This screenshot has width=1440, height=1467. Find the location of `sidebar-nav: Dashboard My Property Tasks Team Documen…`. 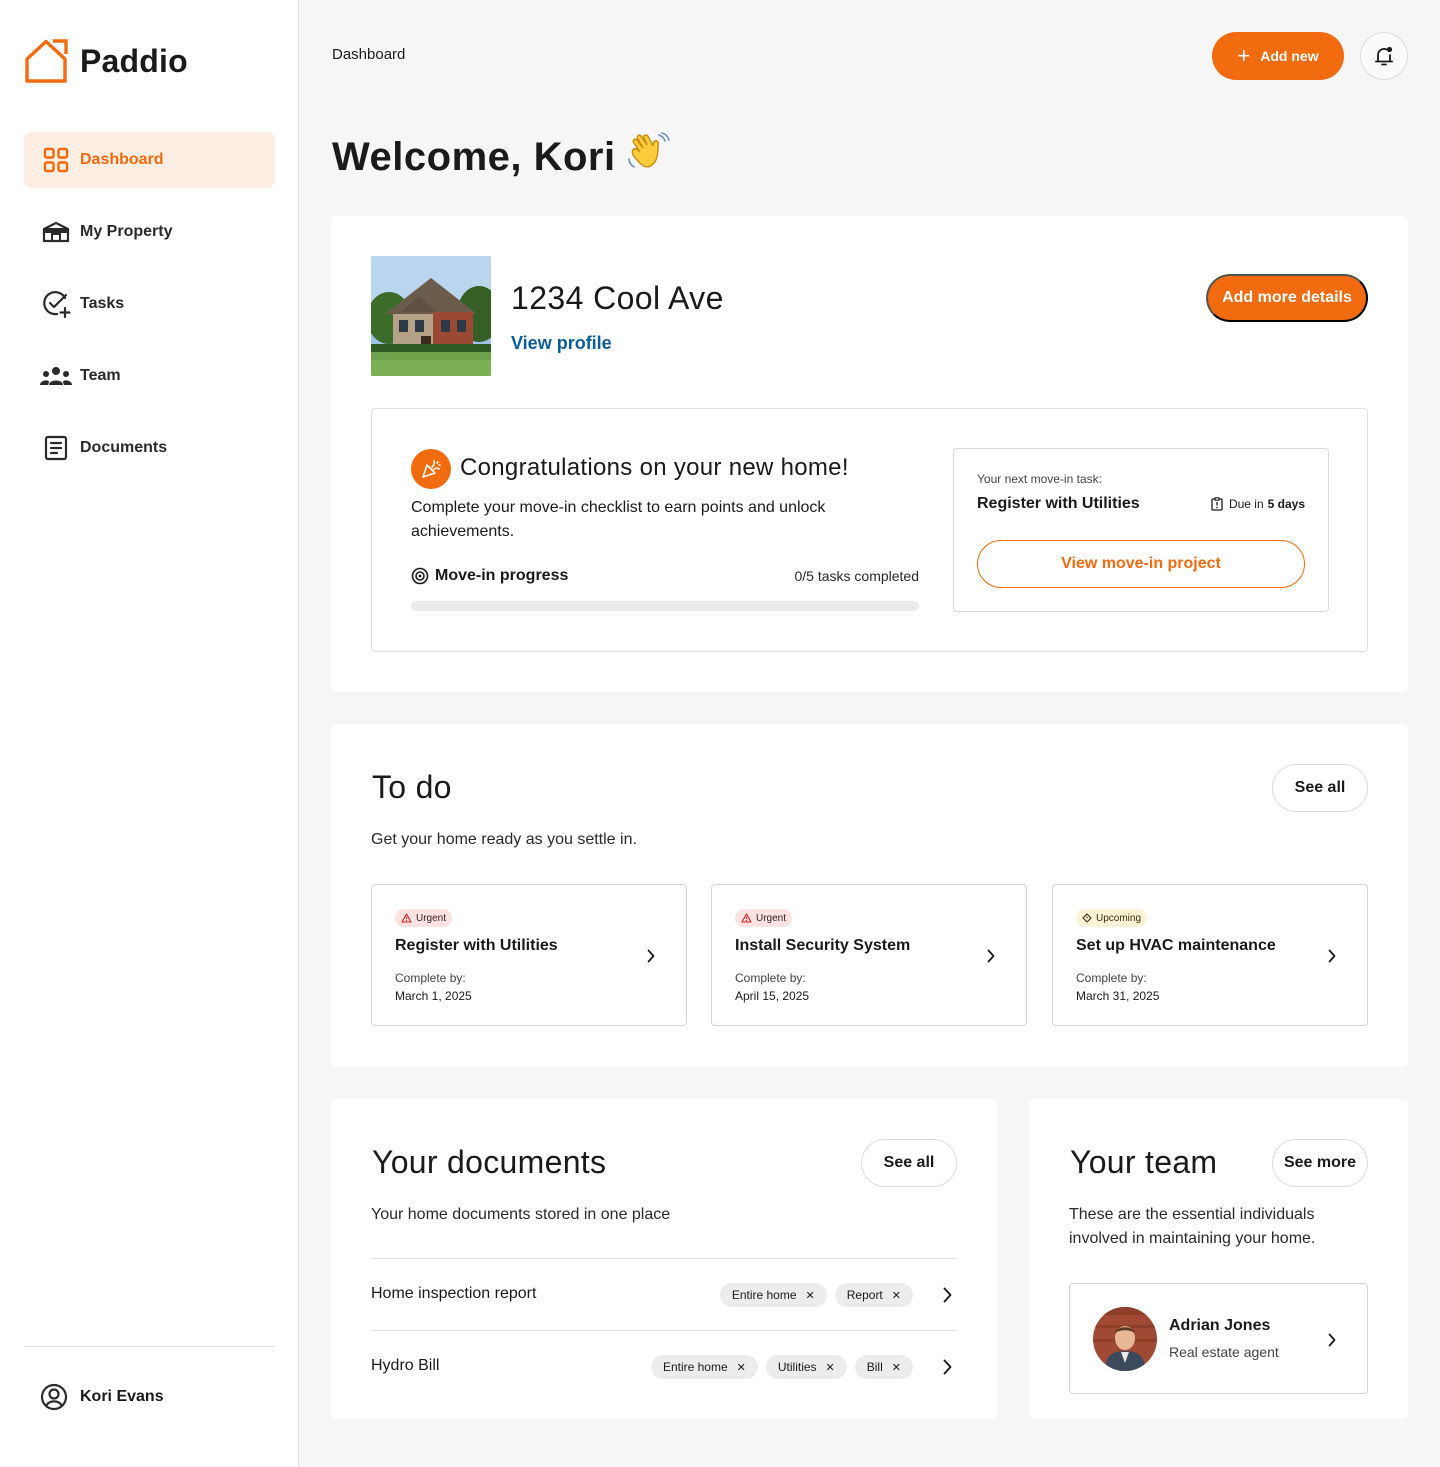

sidebar-nav: Dashboard My Property Tasks Team Documen… is located at coordinates (149, 312).